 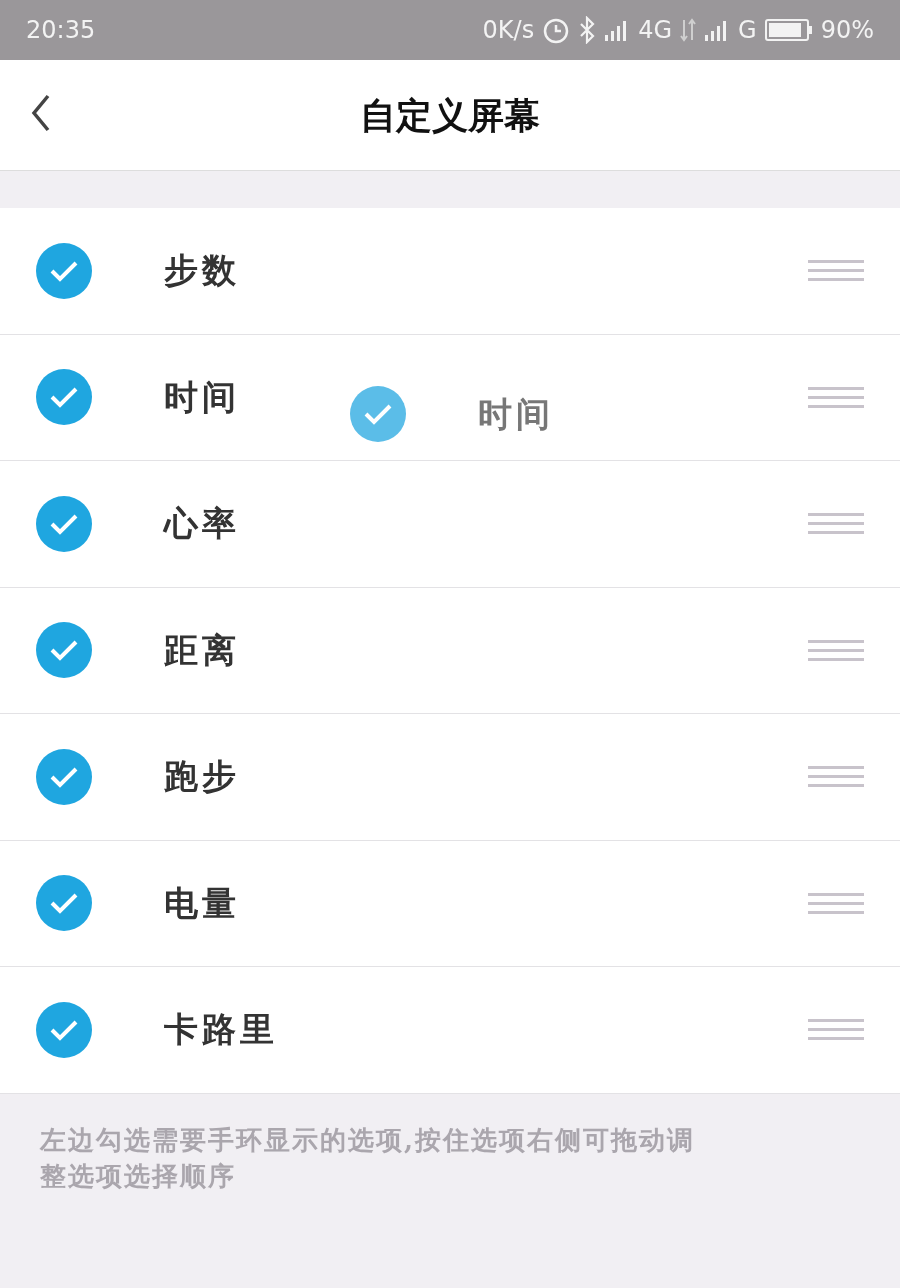 What do you see at coordinates (202, 397) in the screenshot?
I see `item-label: 时间` at bounding box center [202, 397].